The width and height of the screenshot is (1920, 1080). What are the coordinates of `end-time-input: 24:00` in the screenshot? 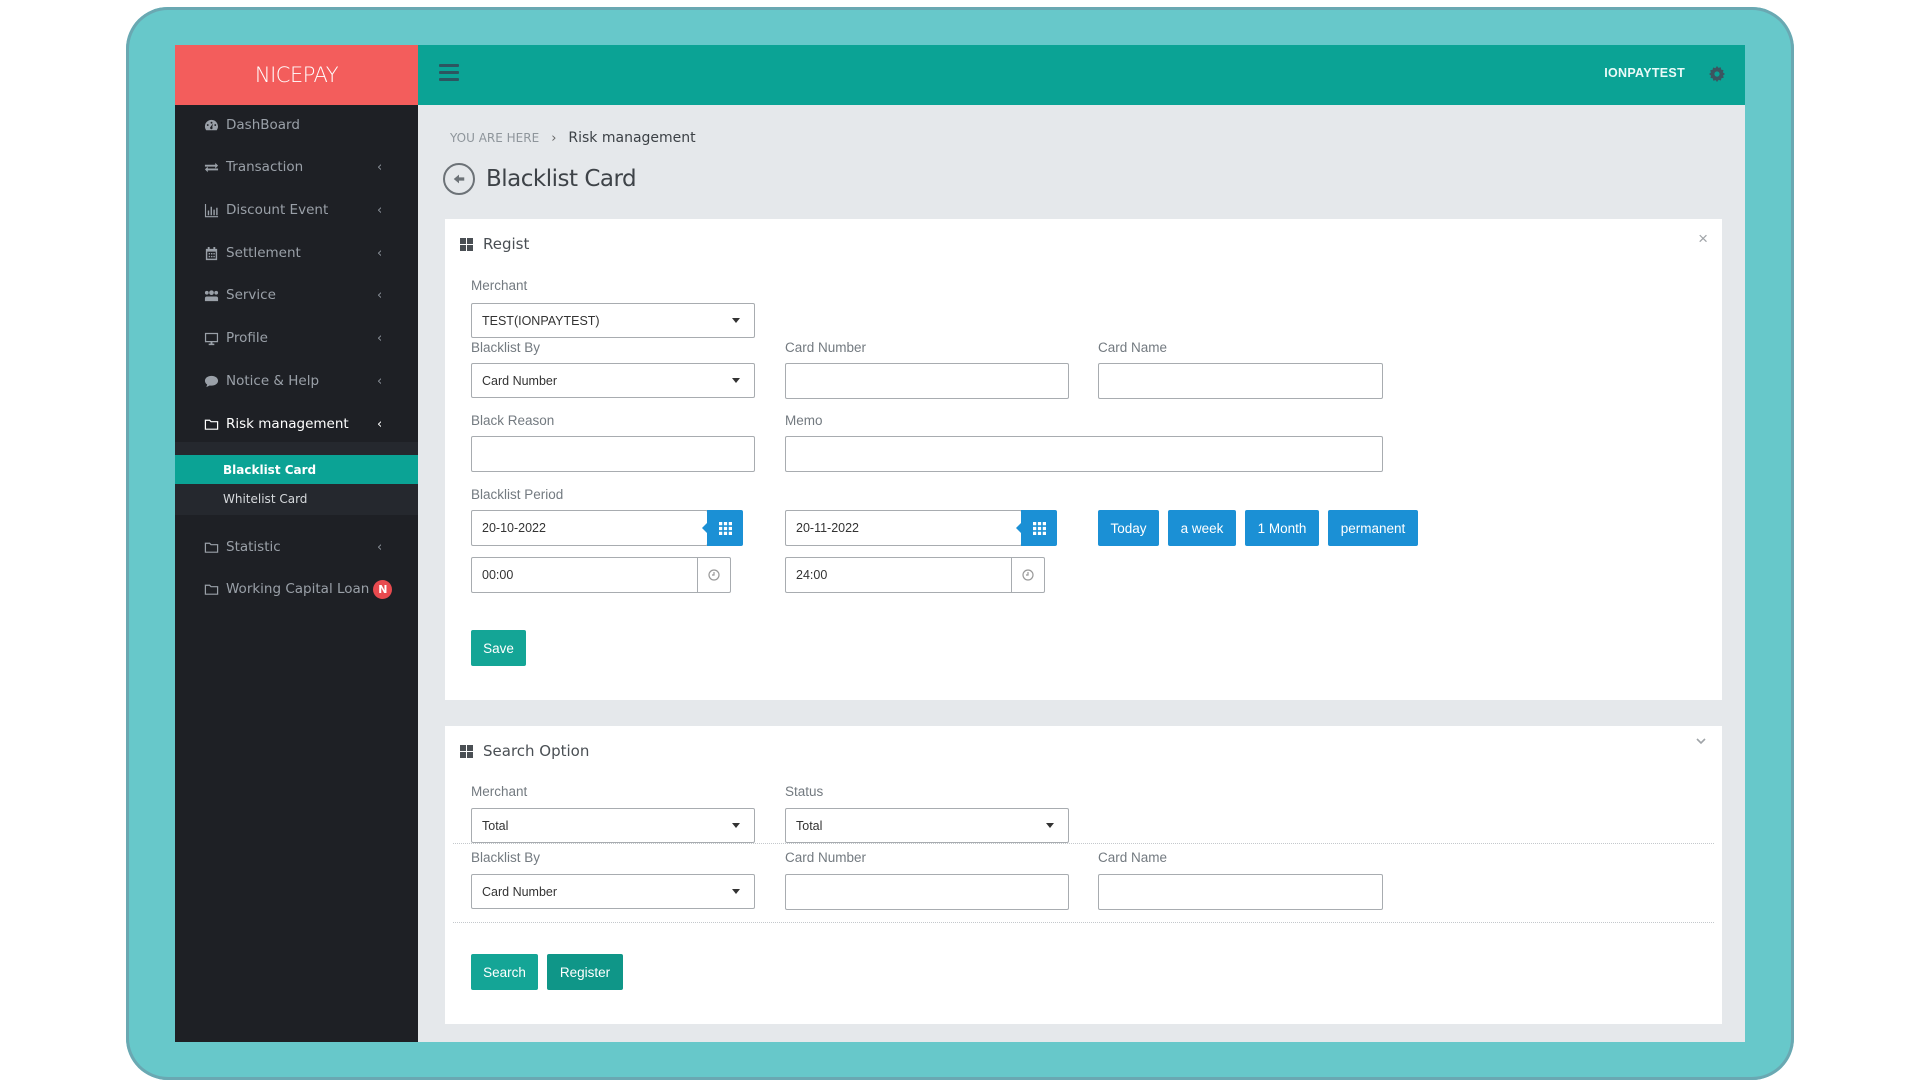 It's located at (915, 575).